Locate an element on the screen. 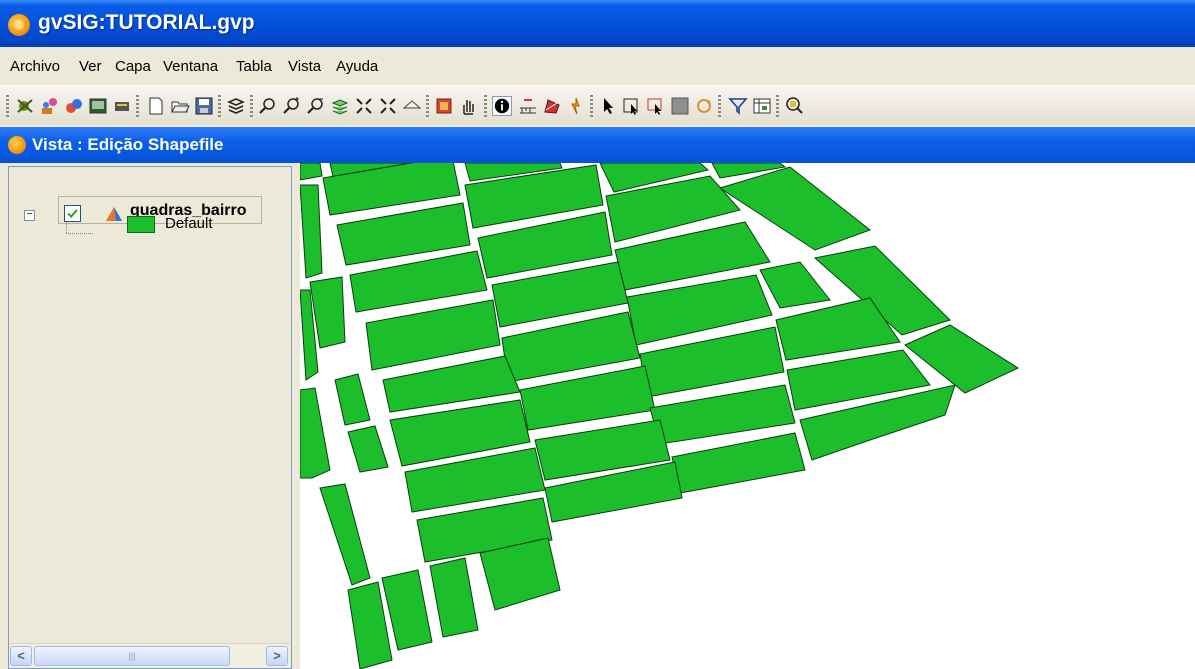 This screenshot has height=669, width=1195. georef-icon is located at coordinates (50, 106).